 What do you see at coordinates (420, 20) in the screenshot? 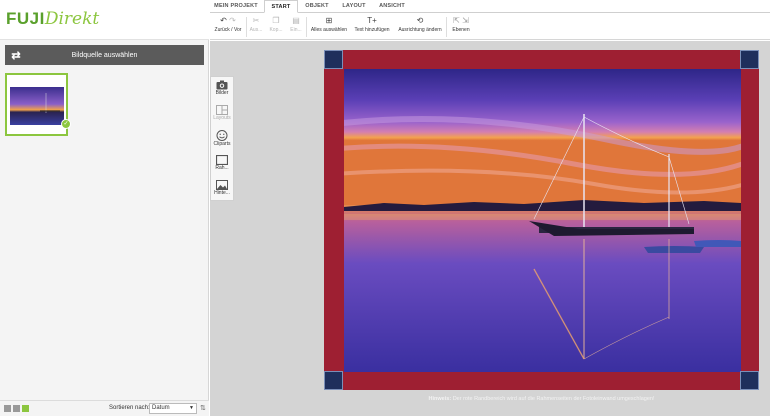
I see `rotate-page-icon: ⟲` at bounding box center [420, 20].